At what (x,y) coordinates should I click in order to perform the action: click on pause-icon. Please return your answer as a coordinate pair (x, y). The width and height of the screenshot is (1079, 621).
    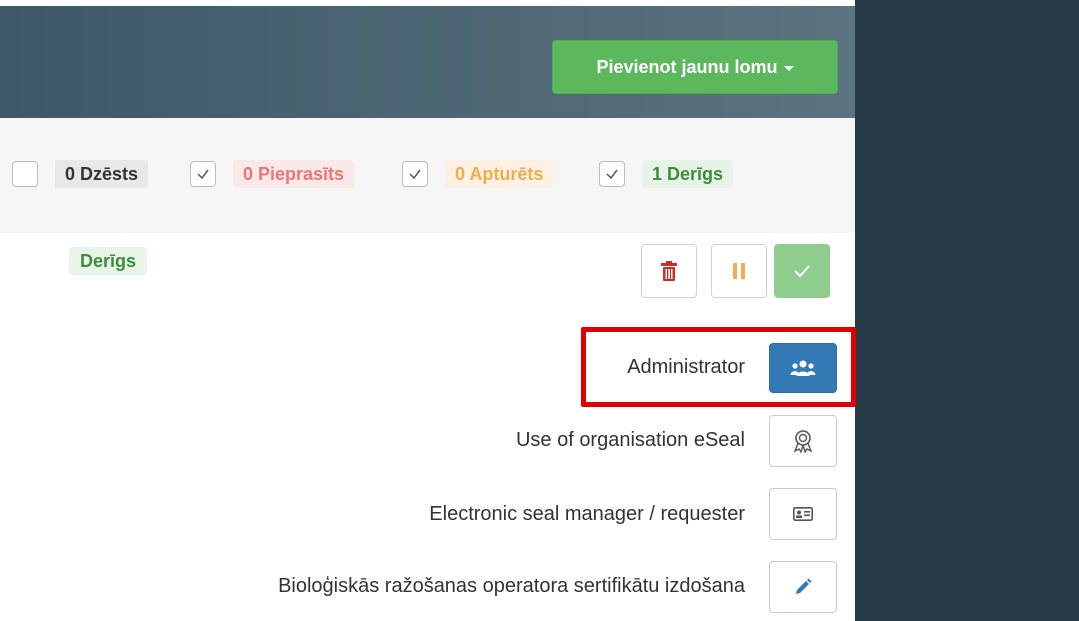
    Looking at the image, I should click on (739, 271).